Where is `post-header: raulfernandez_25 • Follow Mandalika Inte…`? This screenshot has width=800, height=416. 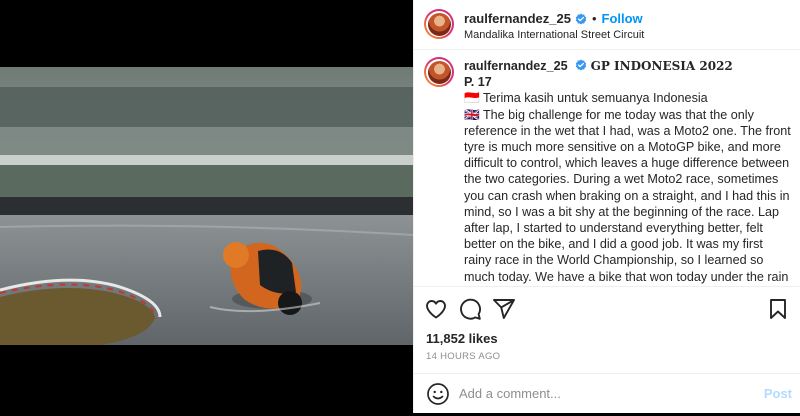
post-header: raulfernandez_25 • Follow Mandalika Inte… is located at coordinates (607, 25).